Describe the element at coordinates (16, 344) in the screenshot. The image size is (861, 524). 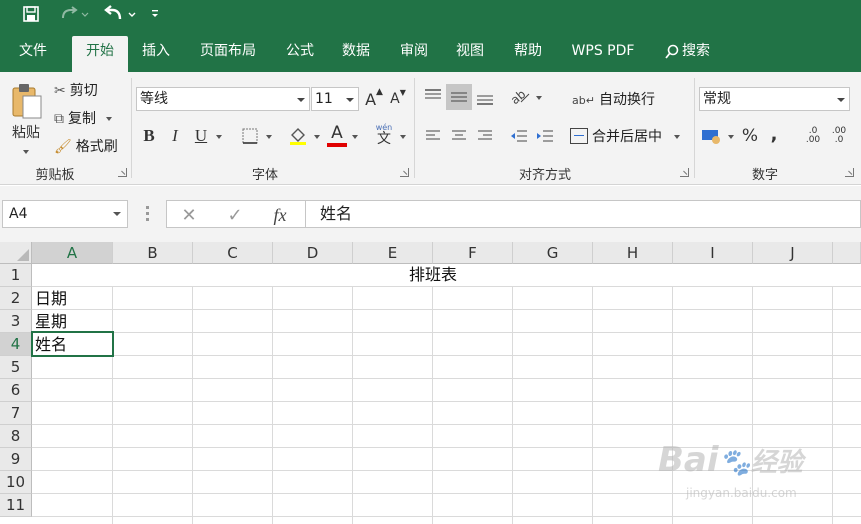
I see `row-header-4: 4` at that location.